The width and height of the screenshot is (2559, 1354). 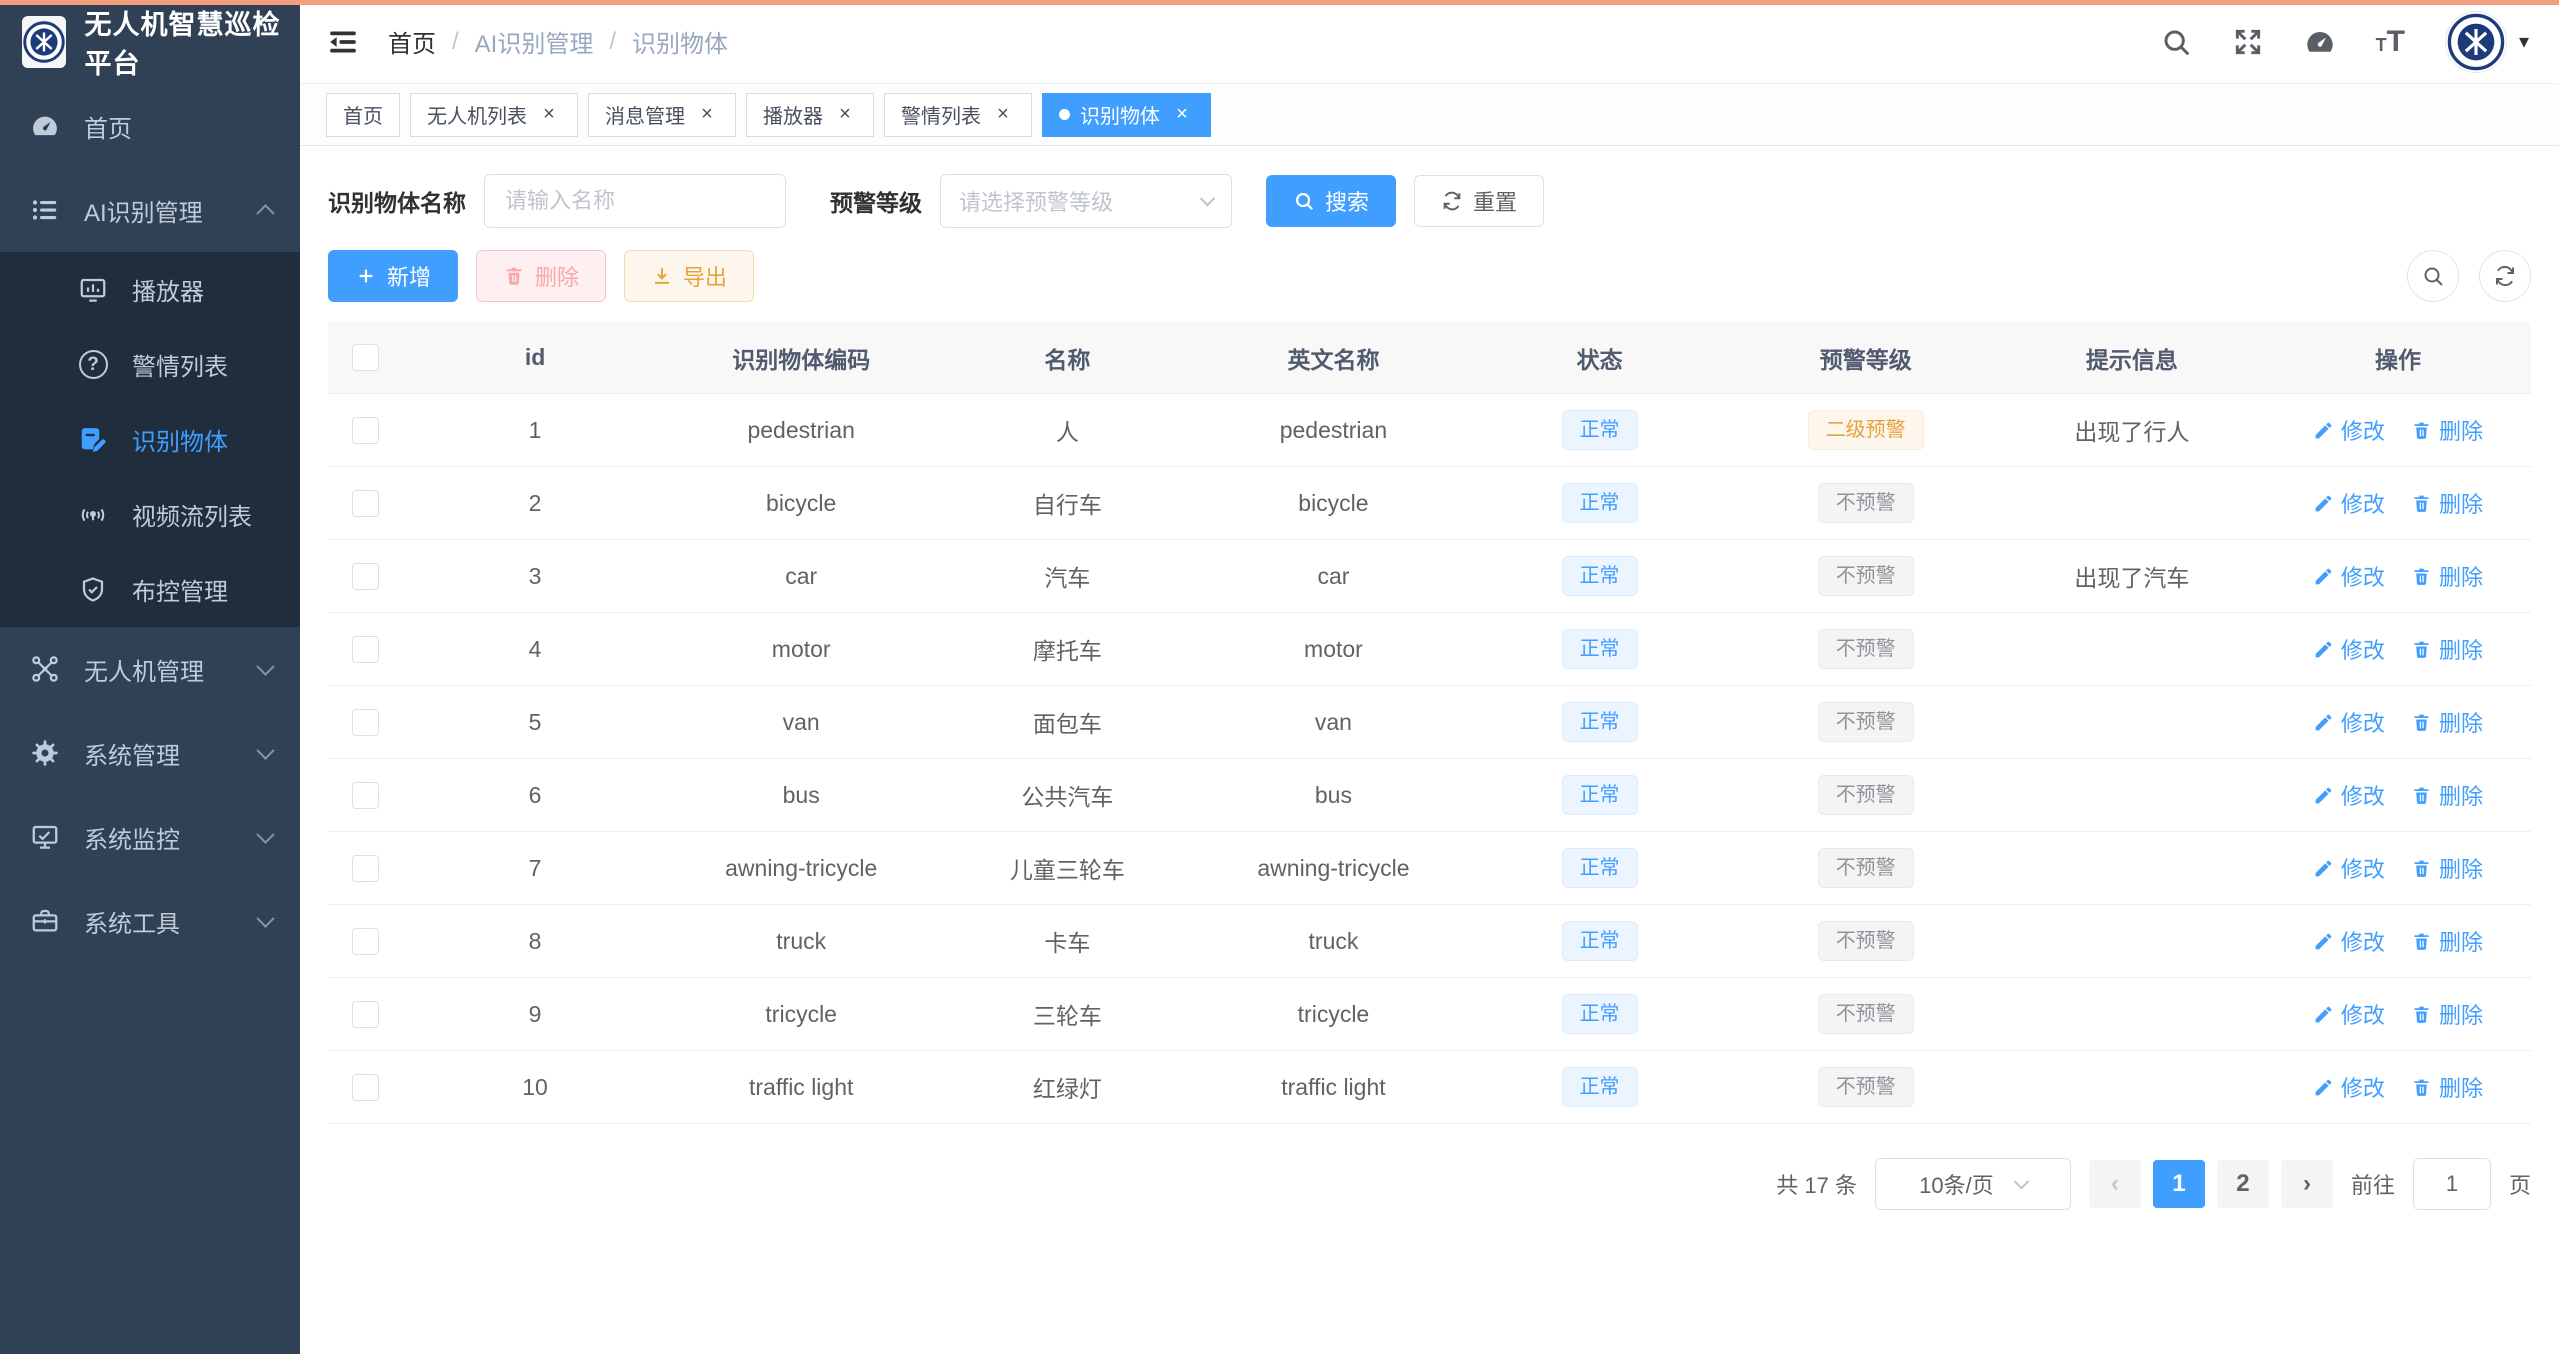 What do you see at coordinates (1495, 202) in the screenshot?
I see `reset-button-label: 重置` at bounding box center [1495, 202].